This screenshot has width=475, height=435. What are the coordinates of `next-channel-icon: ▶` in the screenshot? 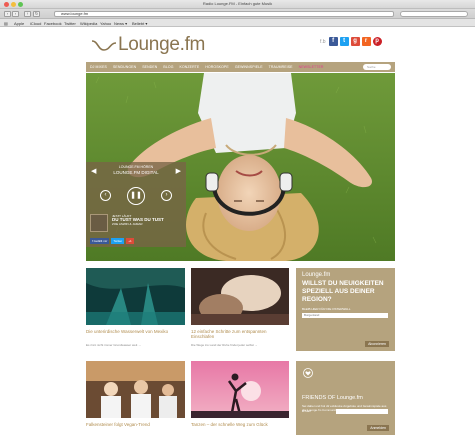 It's located at (178, 171).